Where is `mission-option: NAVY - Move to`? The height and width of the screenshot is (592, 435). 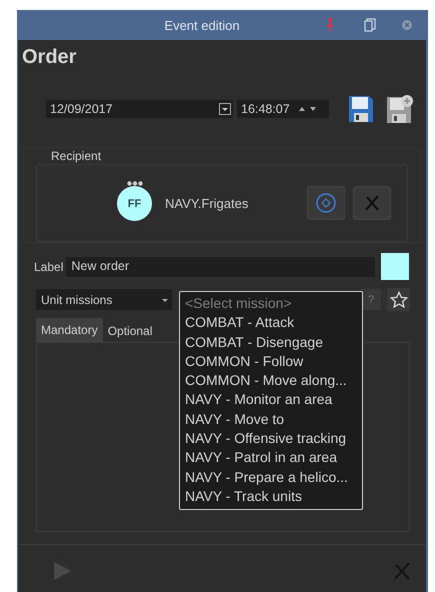
mission-option: NAVY - Move to is located at coordinates (271, 420).